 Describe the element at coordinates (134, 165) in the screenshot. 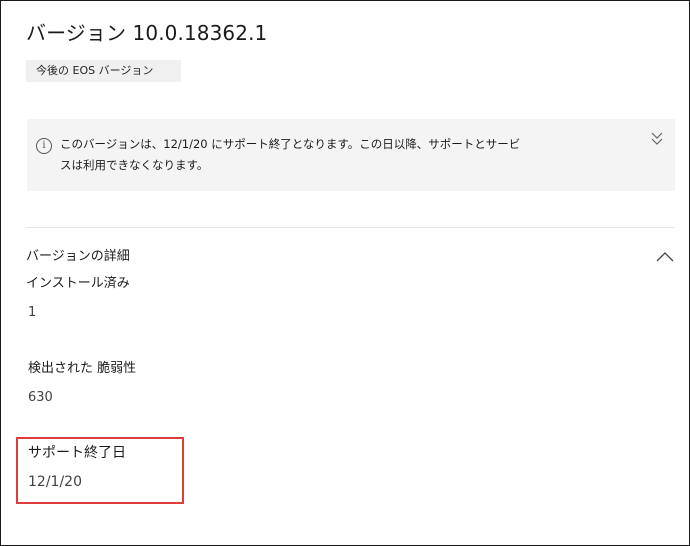

I see `eos-notice-line-2: スは利用できなくなります。` at that location.